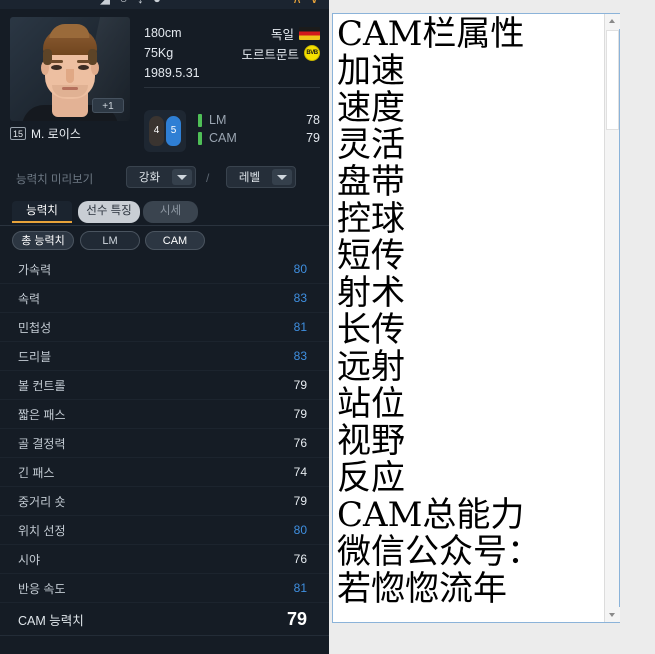  I want to click on position-rating: 78, so click(313, 120).